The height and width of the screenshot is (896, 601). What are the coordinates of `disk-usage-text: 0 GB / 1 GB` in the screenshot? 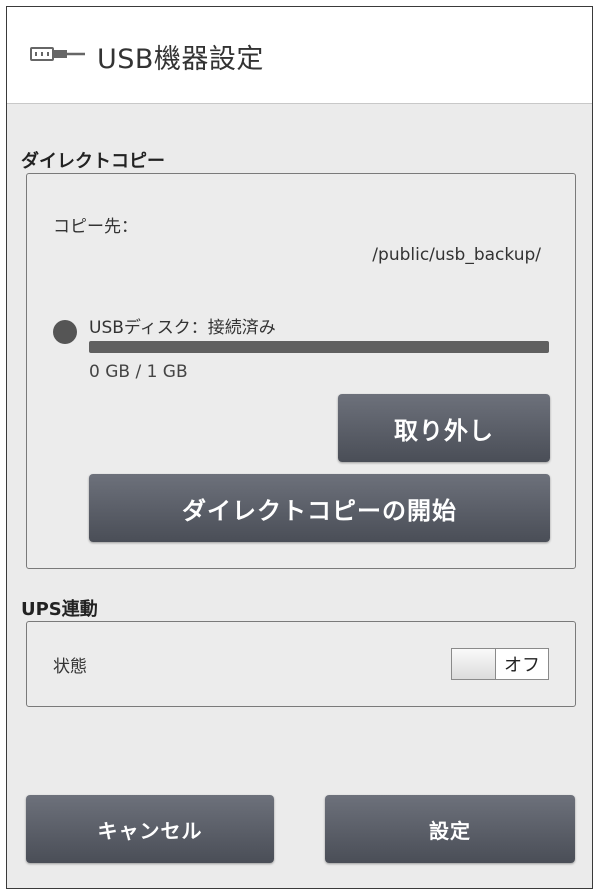 It's located at (138, 372).